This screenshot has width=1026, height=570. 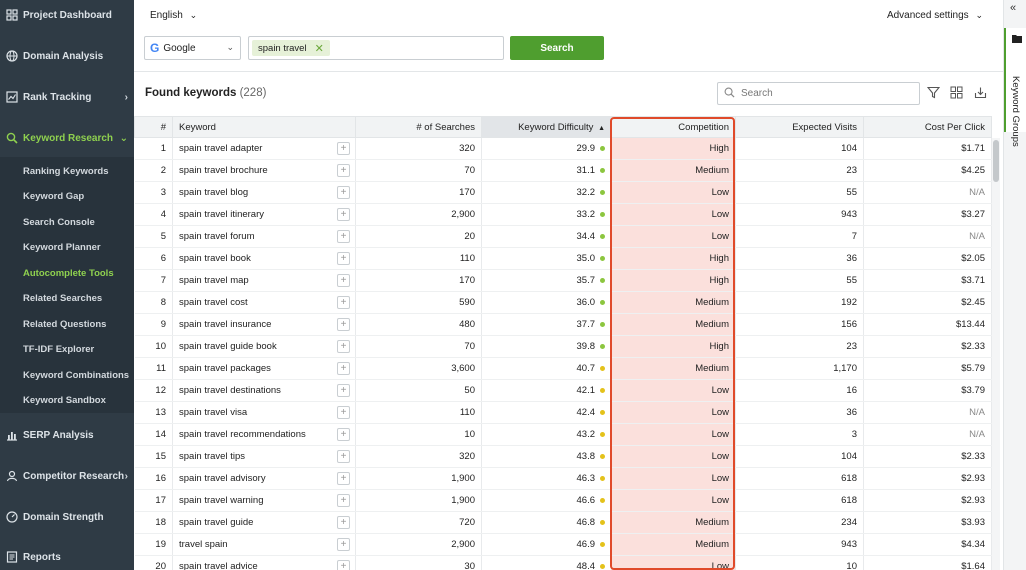 I want to click on cell-searches: 110, so click(x=418, y=412).